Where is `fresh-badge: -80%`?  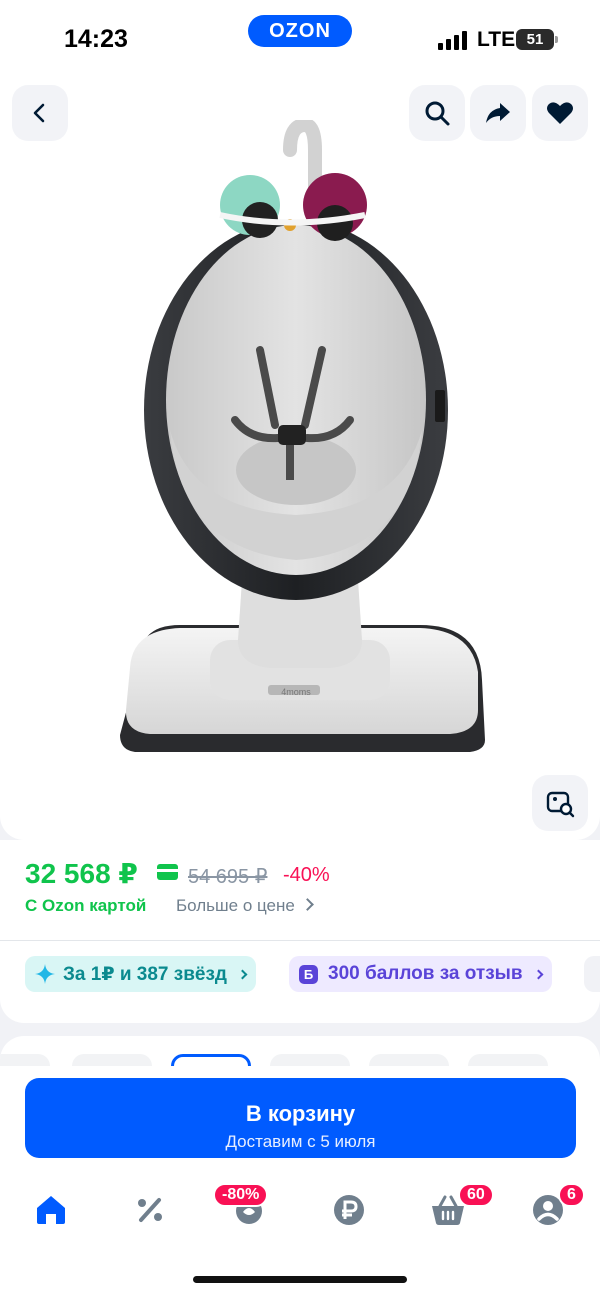 fresh-badge: -80% is located at coordinates (241, 1195).